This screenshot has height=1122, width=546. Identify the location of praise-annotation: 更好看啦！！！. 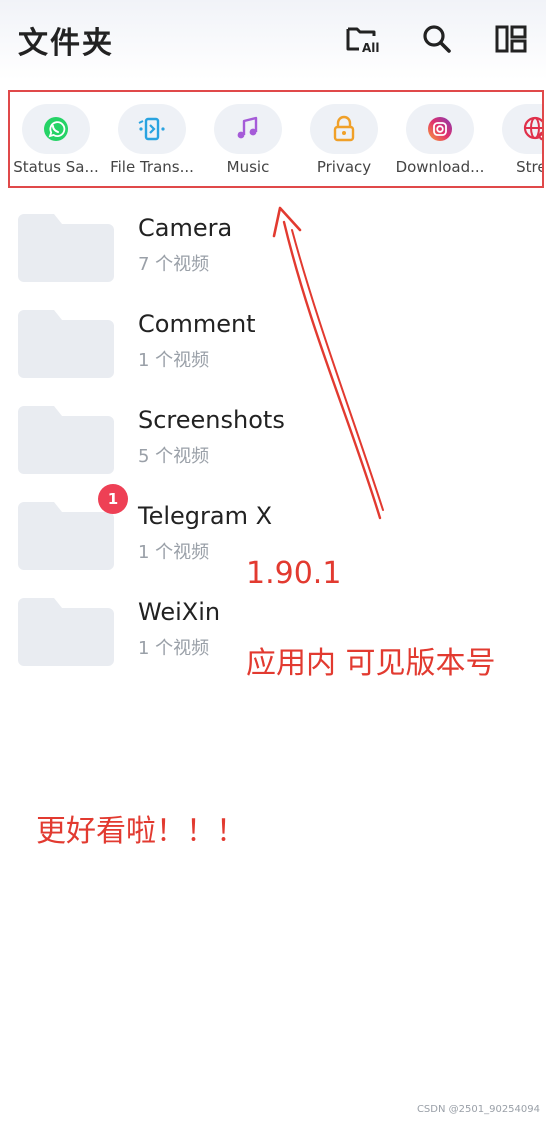
(141, 831).